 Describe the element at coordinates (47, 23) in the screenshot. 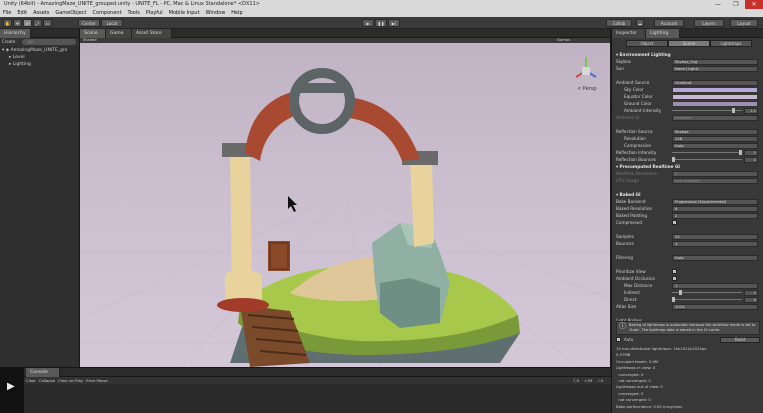

I see `rect-tool-icon: ▭` at that location.